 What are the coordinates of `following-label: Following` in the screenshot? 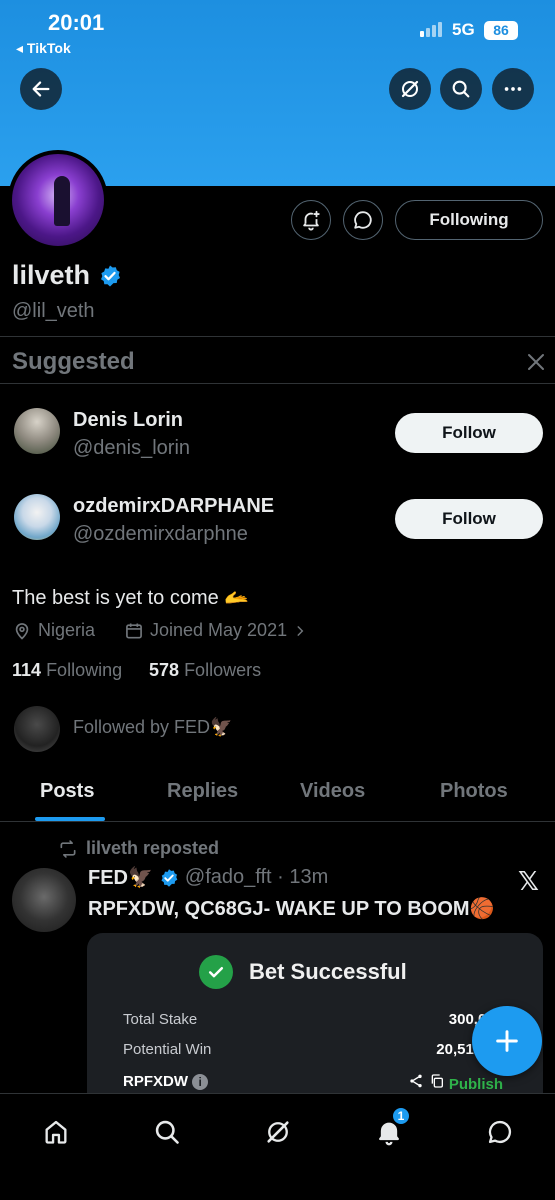 It's located at (84, 670).